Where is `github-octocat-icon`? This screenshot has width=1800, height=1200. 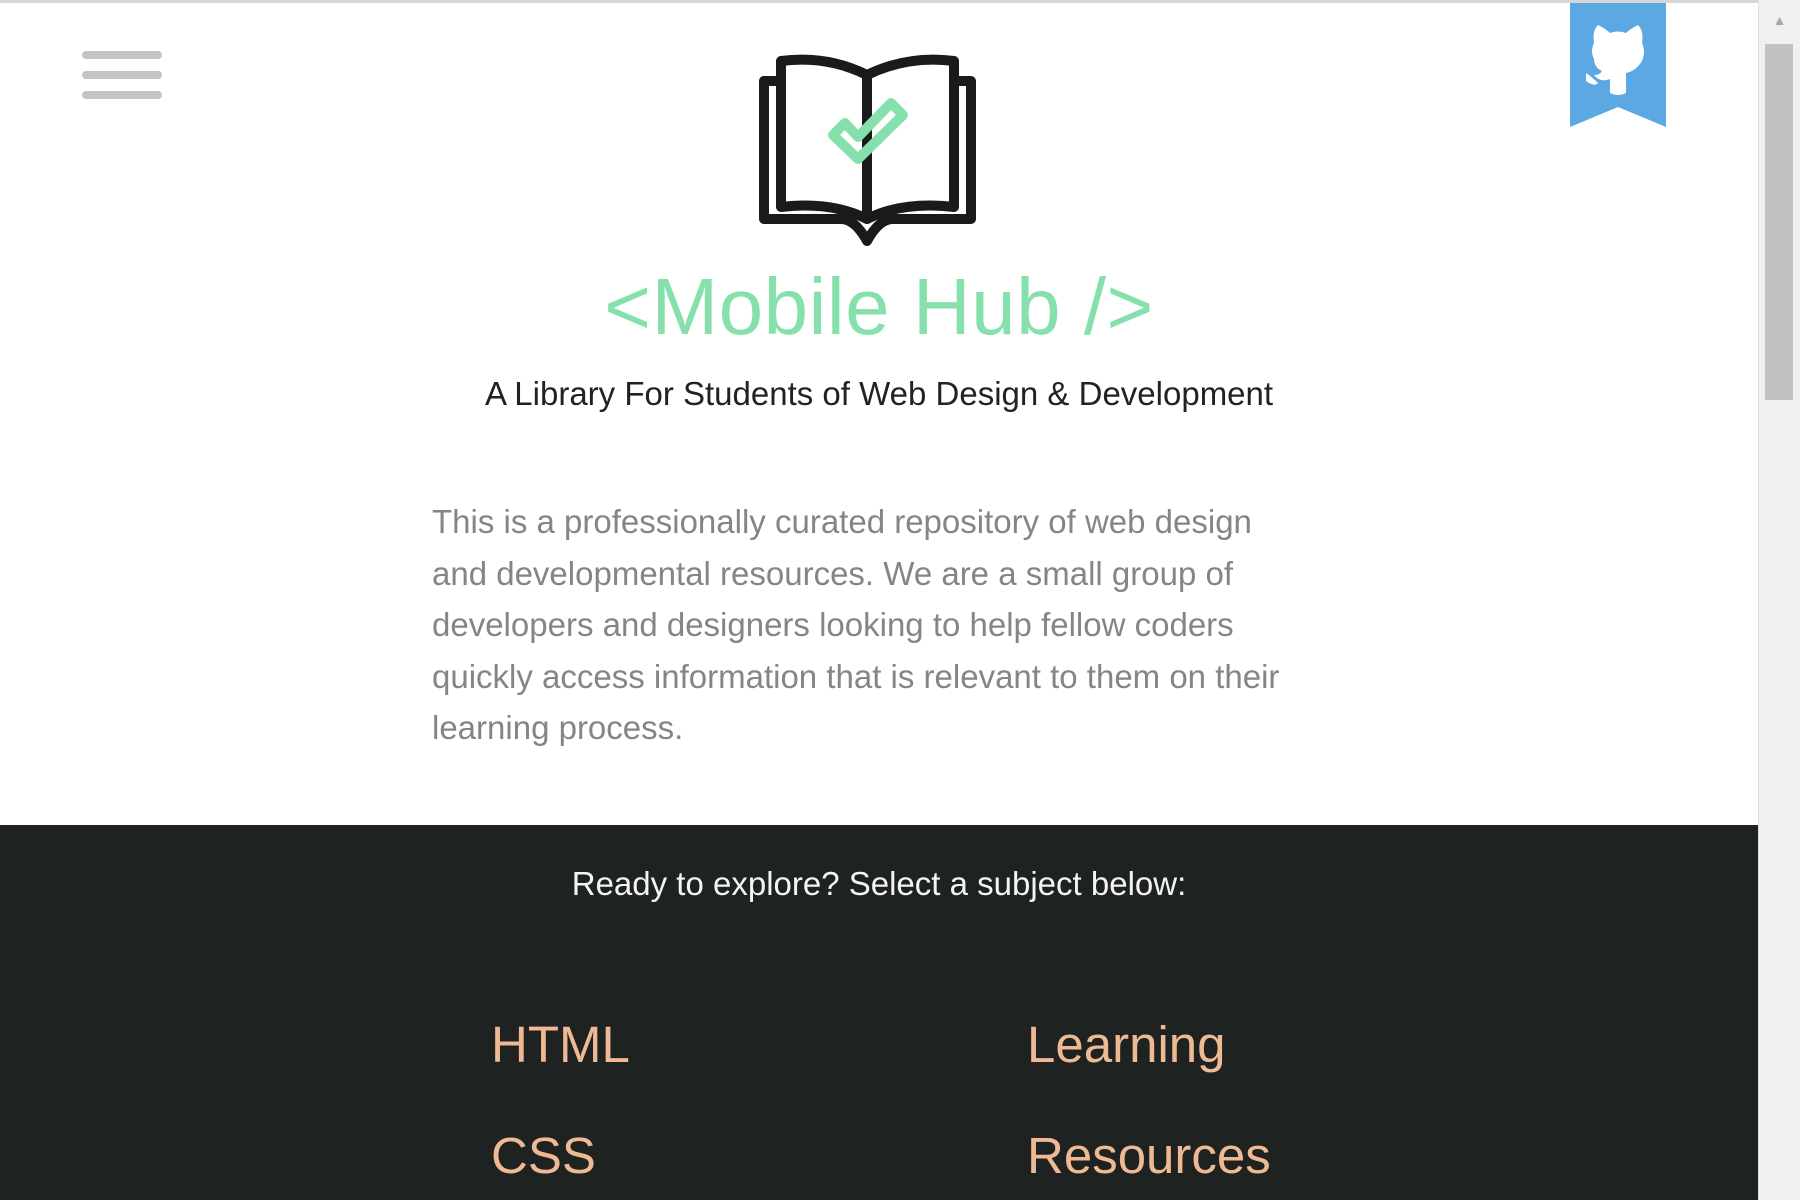 github-octocat-icon is located at coordinates (1618, 65).